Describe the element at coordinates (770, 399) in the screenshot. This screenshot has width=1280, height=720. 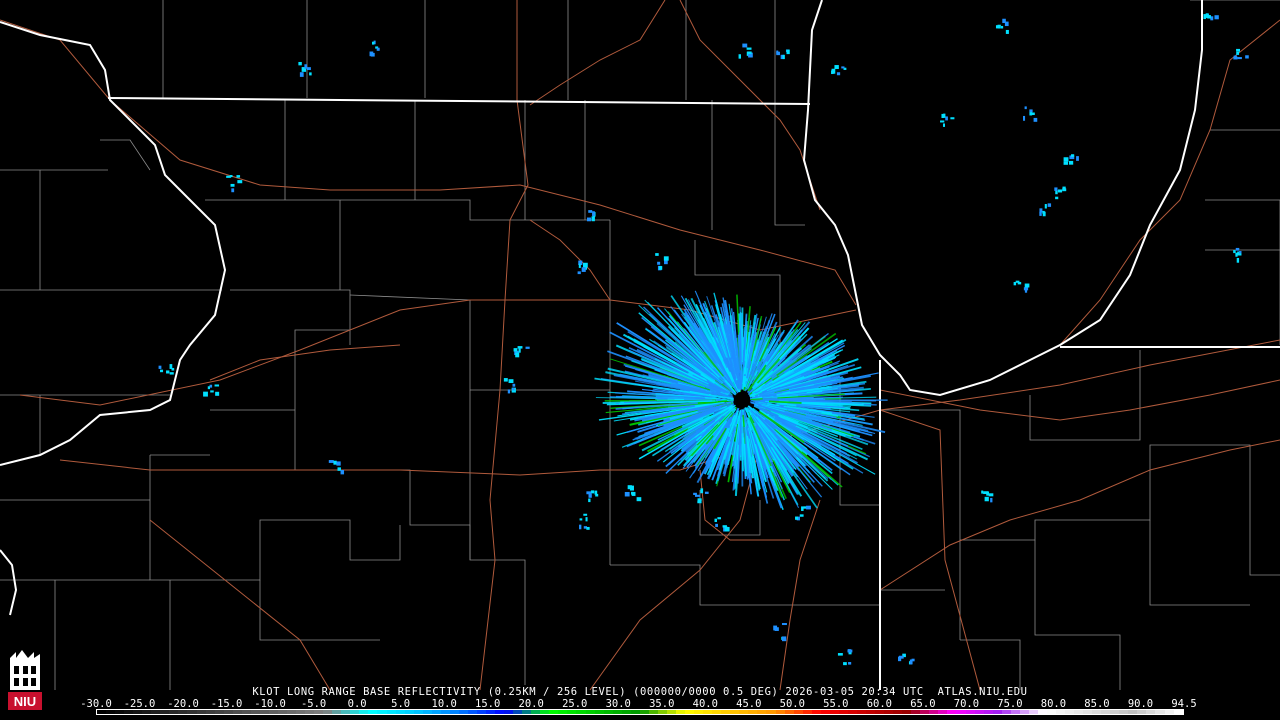
I see `echo-ray` at that location.